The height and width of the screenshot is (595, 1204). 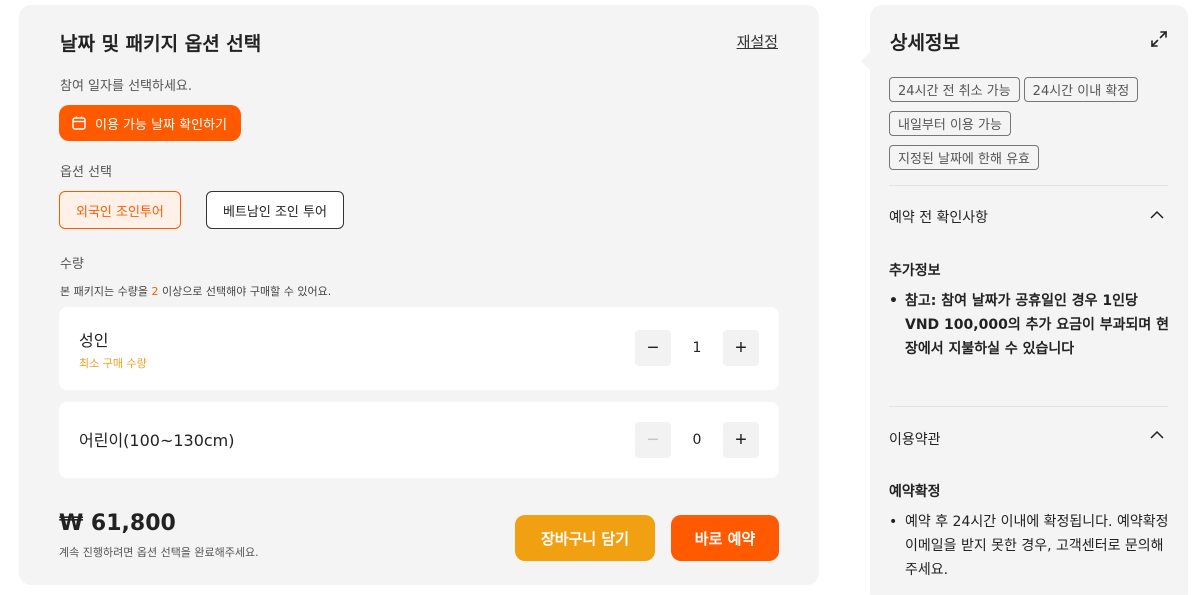 What do you see at coordinates (1081, 89) in the screenshot?
I see `tag-confirm-24h: 24시간 이내 확정` at bounding box center [1081, 89].